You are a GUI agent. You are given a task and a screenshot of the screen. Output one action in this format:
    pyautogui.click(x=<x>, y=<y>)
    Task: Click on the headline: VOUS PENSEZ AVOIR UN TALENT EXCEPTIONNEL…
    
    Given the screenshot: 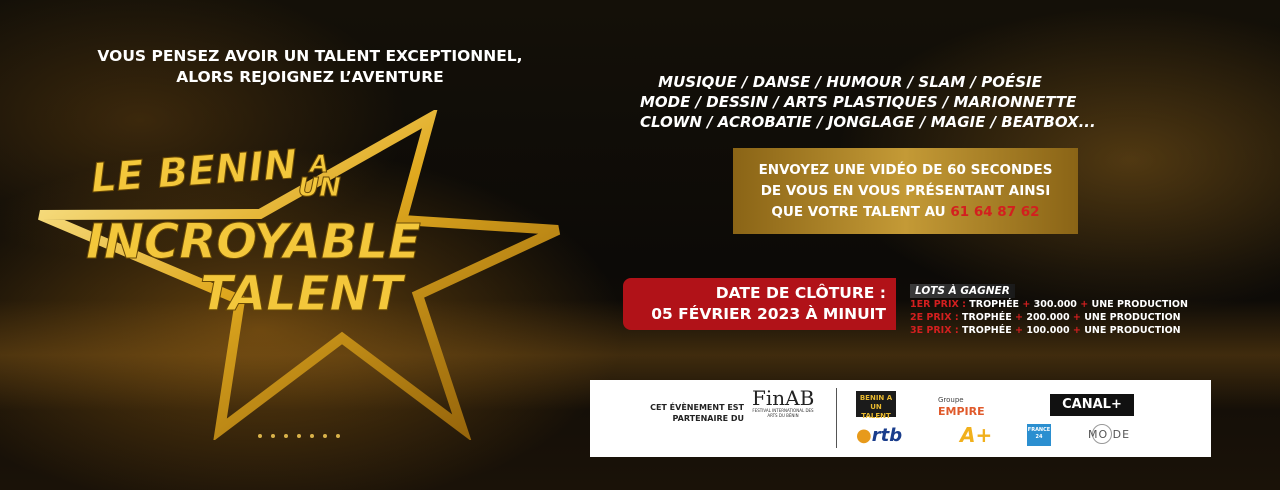 What is the action you would take?
    pyautogui.click(x=310, y=67)
    